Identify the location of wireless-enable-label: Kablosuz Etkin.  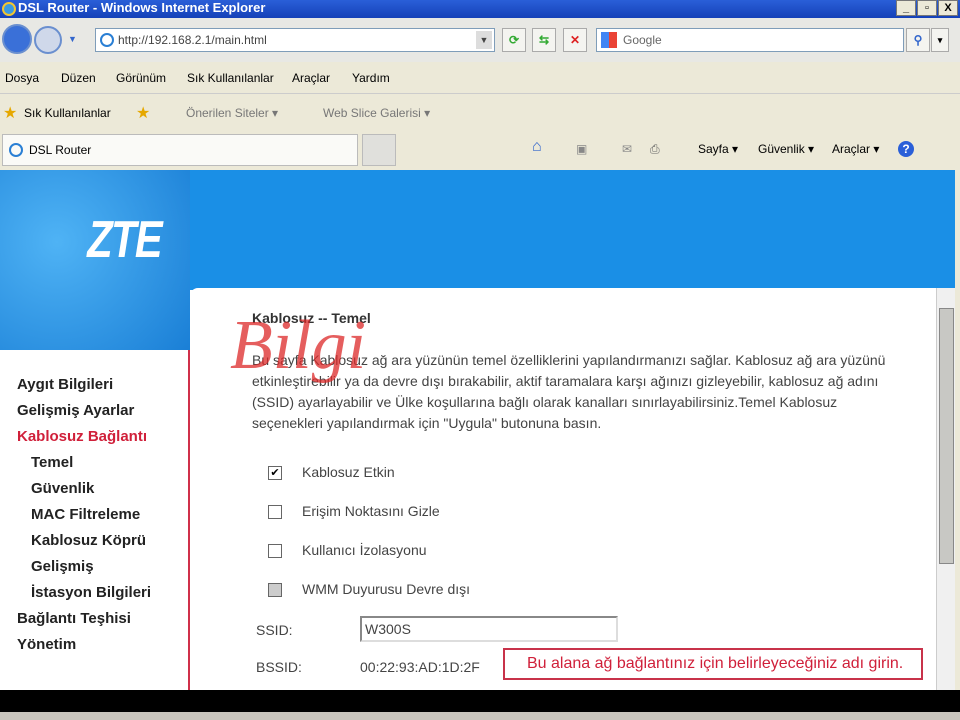
(348, 472).